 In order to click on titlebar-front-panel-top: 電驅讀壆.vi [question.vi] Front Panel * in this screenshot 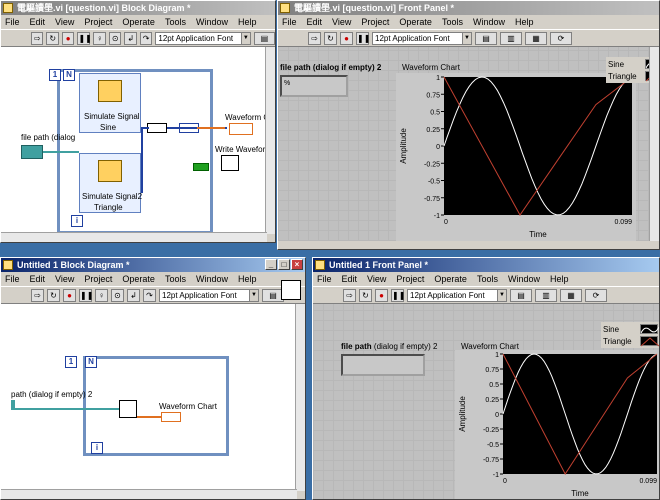, I will do `click(468, 8)`.